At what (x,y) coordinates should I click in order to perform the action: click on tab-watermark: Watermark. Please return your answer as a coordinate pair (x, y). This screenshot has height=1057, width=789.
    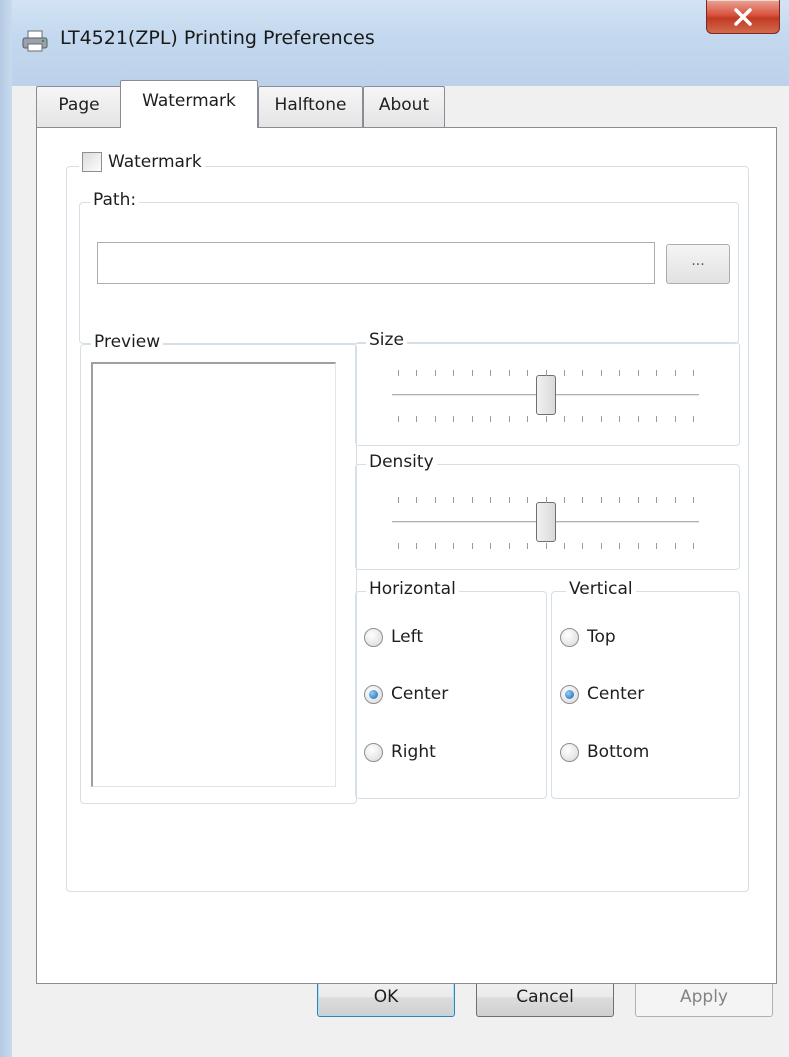
    Looking at the image, I should click on (189, 104).